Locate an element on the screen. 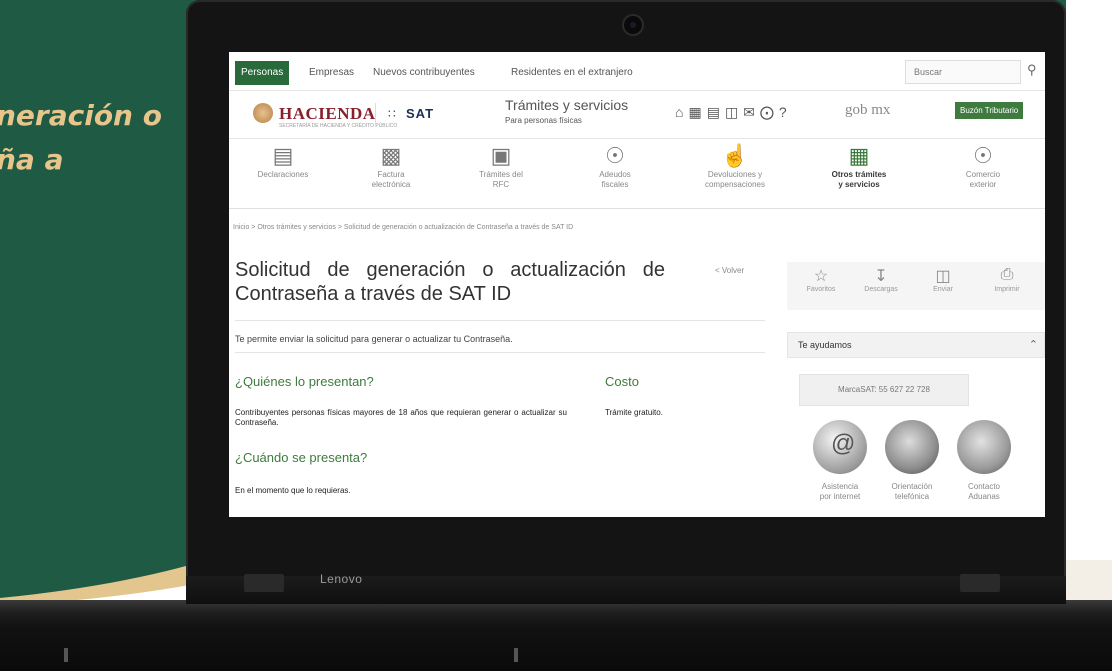  sat-wordmark: SAT is located at coordinates (420, 113).